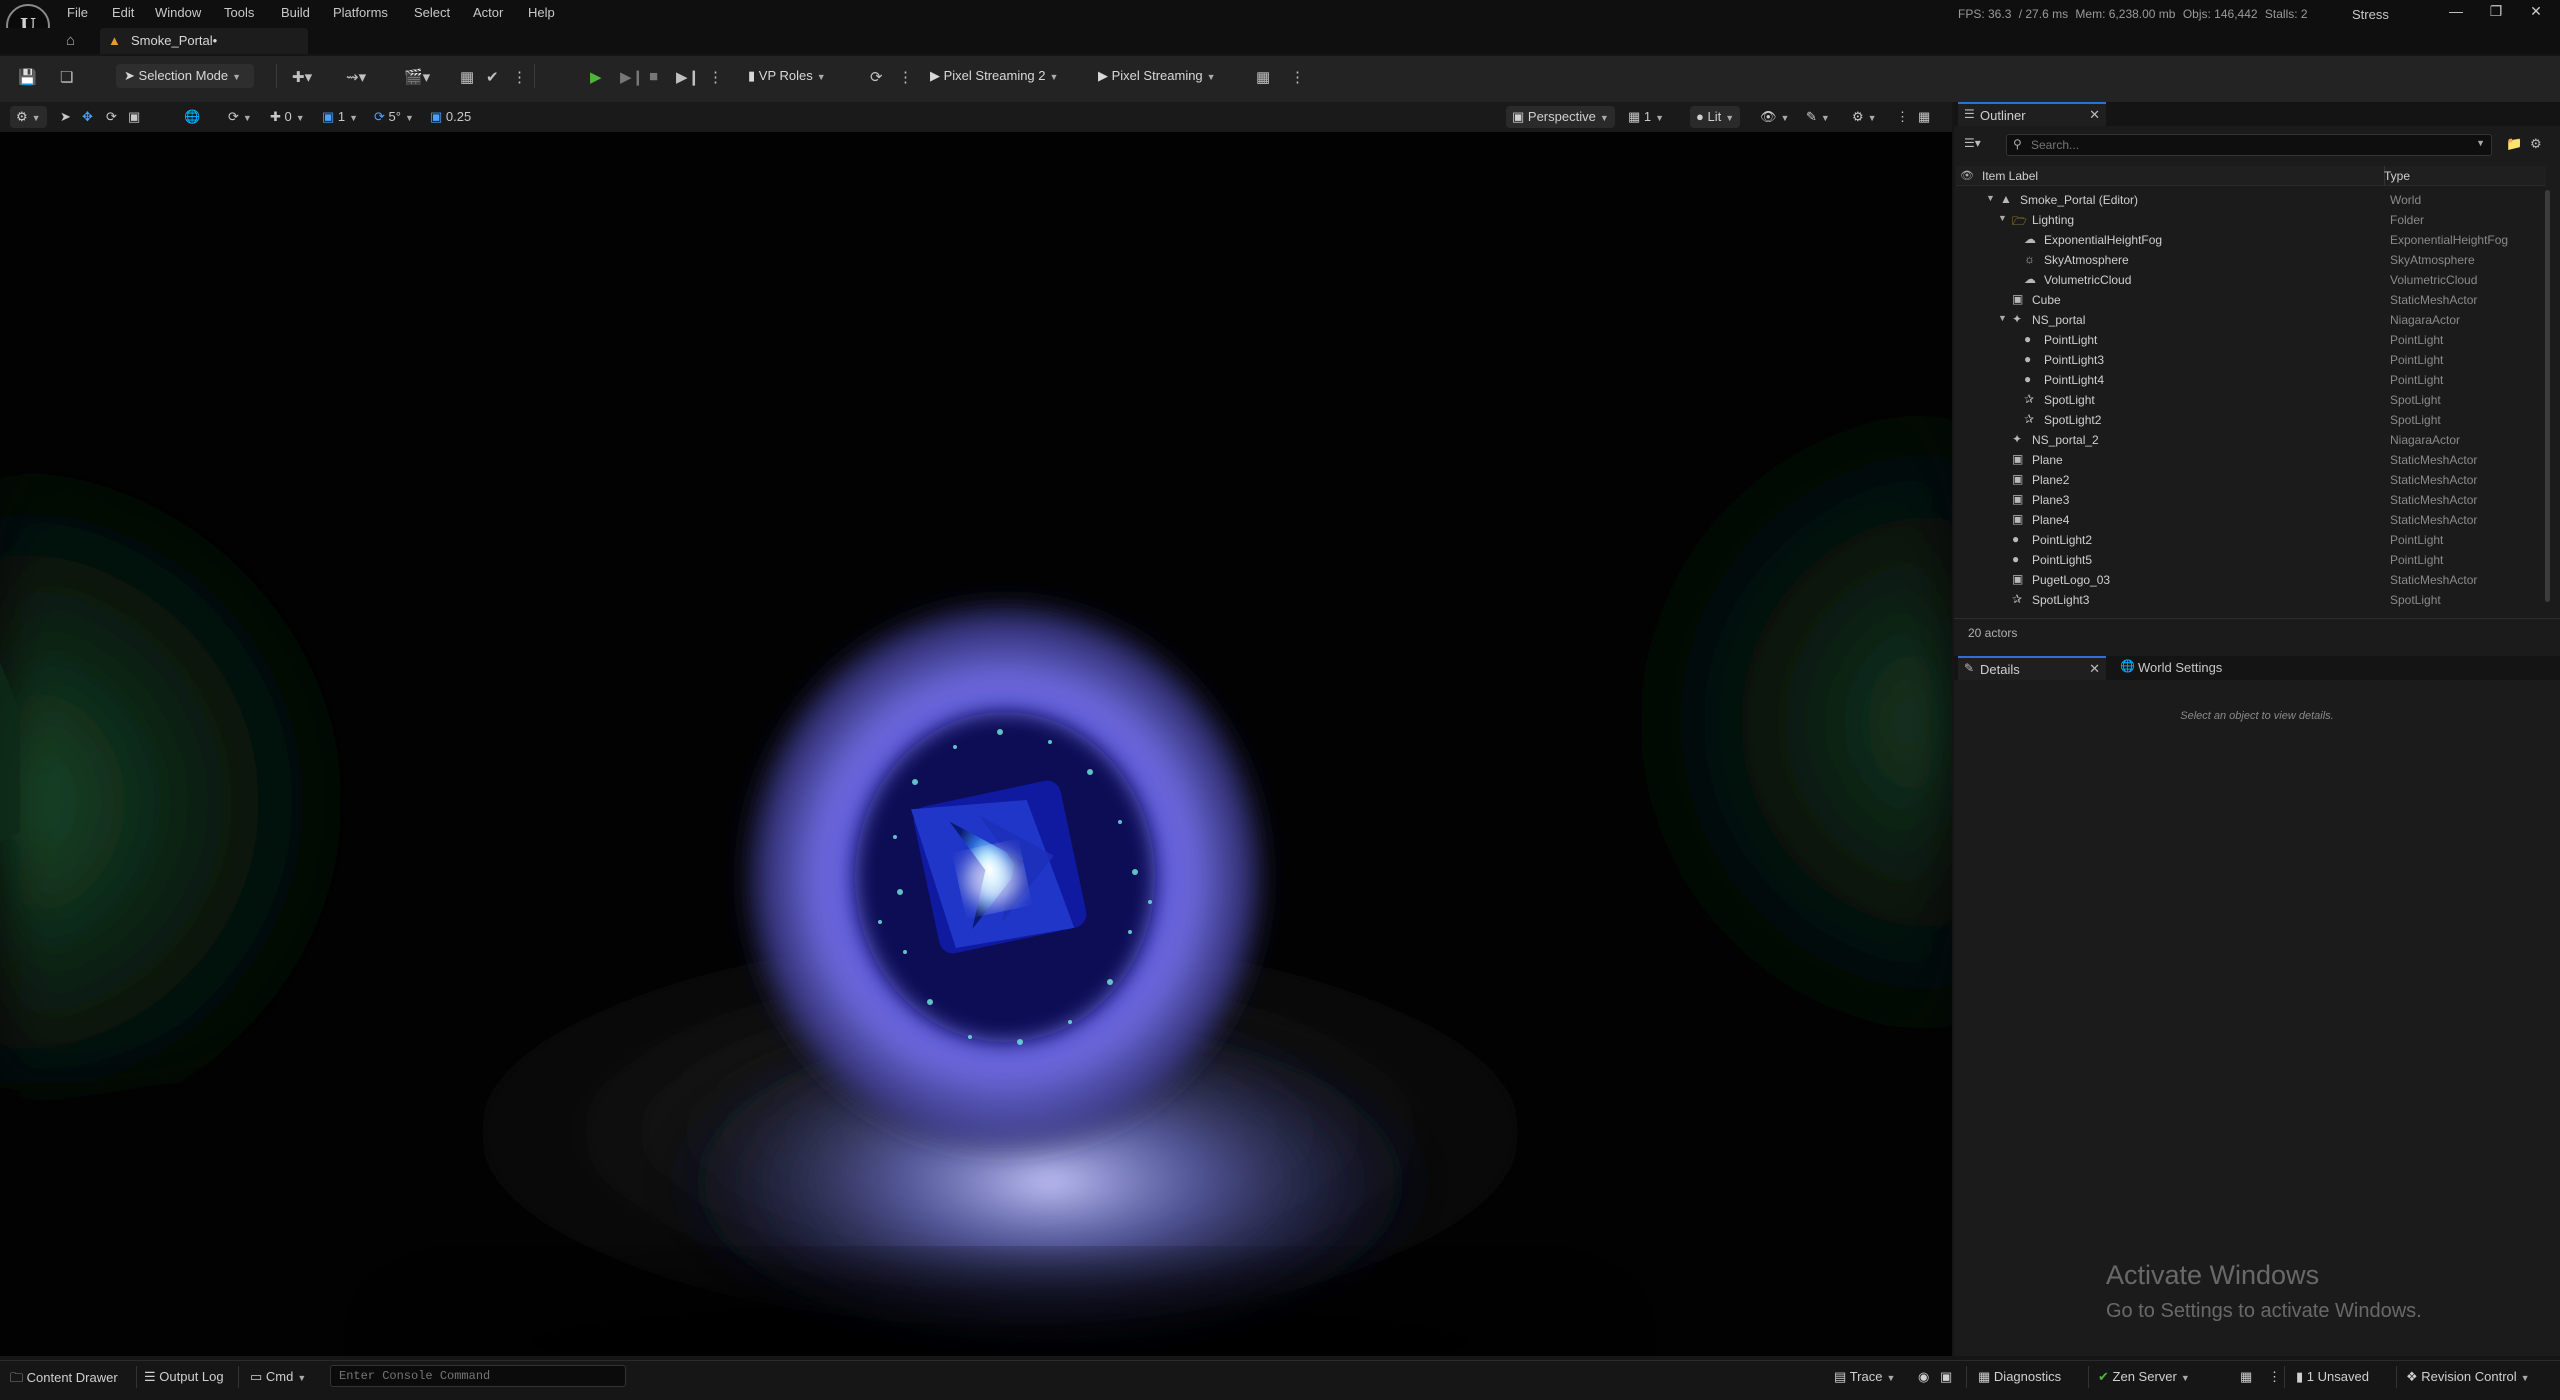 The width and height of the screenshot is (2560, 1400). I want to click on outliner-row-skyatmosphere: ☼ SkyAtmosphere SkyAtmosphere, so click(2251, 260).